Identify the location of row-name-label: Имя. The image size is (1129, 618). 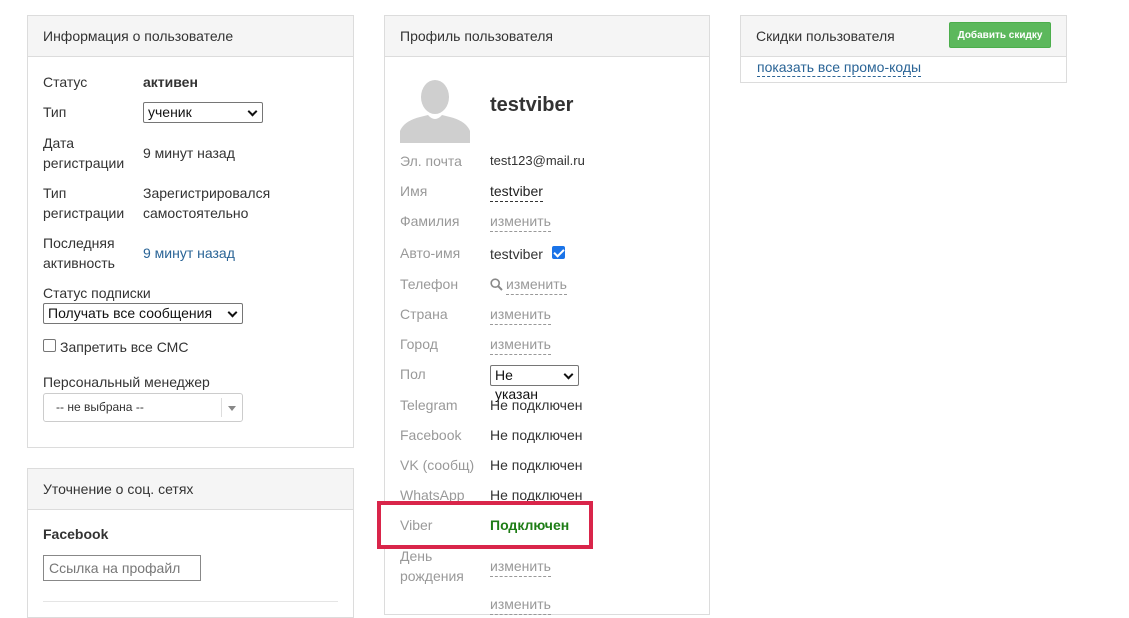
(414, 191).